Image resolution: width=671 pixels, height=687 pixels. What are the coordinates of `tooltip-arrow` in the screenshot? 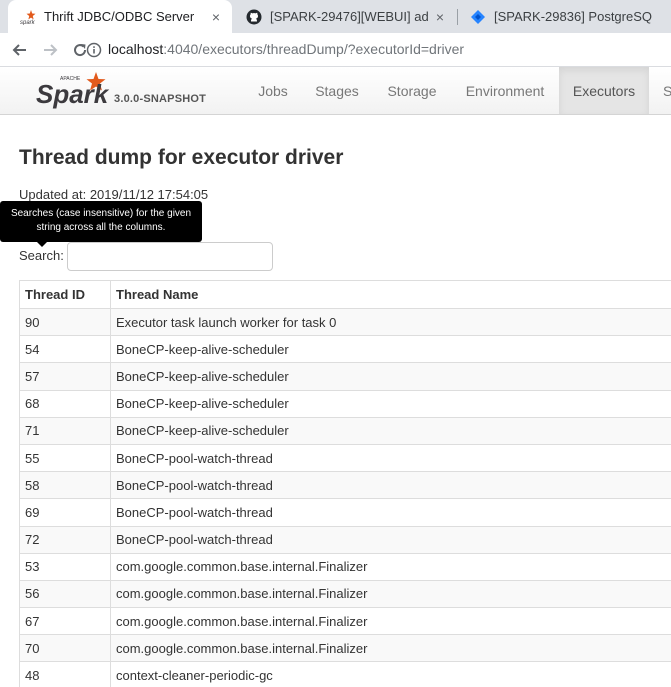 It's located at (42, 244).